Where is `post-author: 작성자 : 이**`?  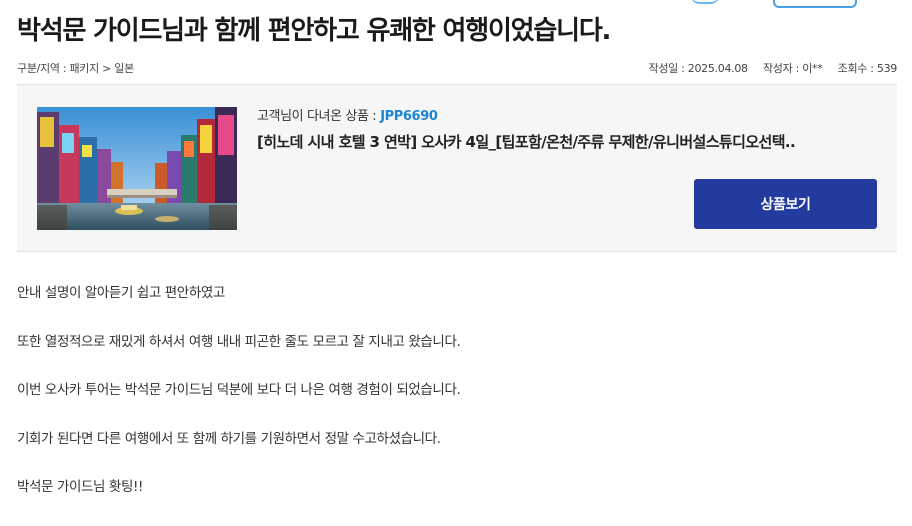
post-author: 작성자 : 이** is located at coordinates (792, 68).